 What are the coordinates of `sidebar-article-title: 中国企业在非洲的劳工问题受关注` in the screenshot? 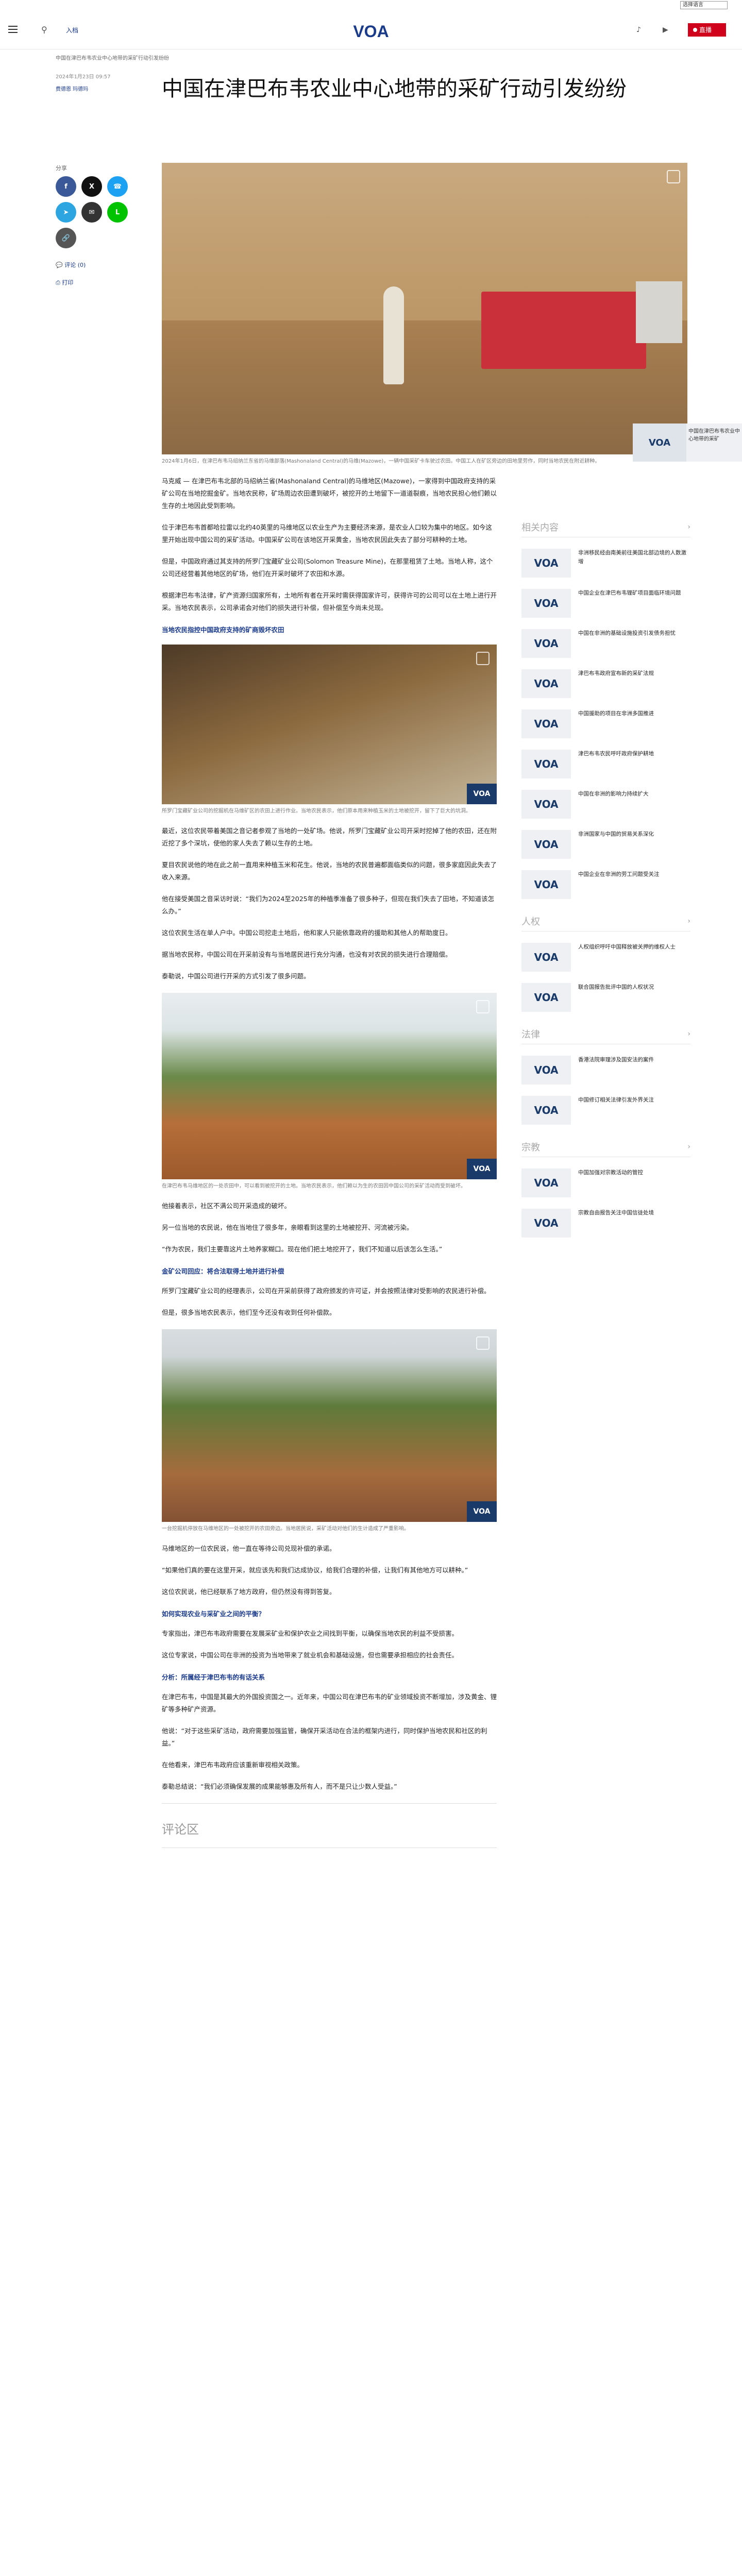 It's located at (619, 884).